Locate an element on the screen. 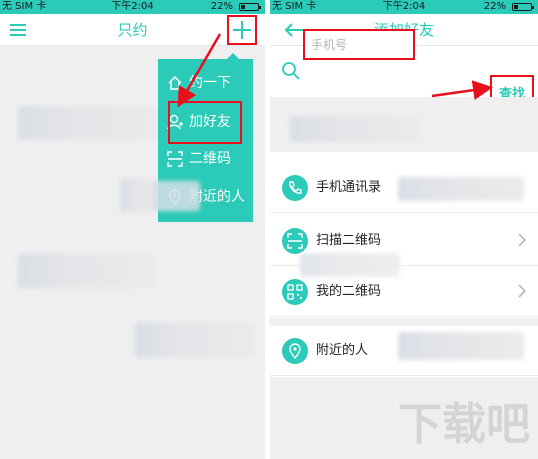 This screenshot has width=538, height=459. arrow-to-find is located at coordinates (462, 90).